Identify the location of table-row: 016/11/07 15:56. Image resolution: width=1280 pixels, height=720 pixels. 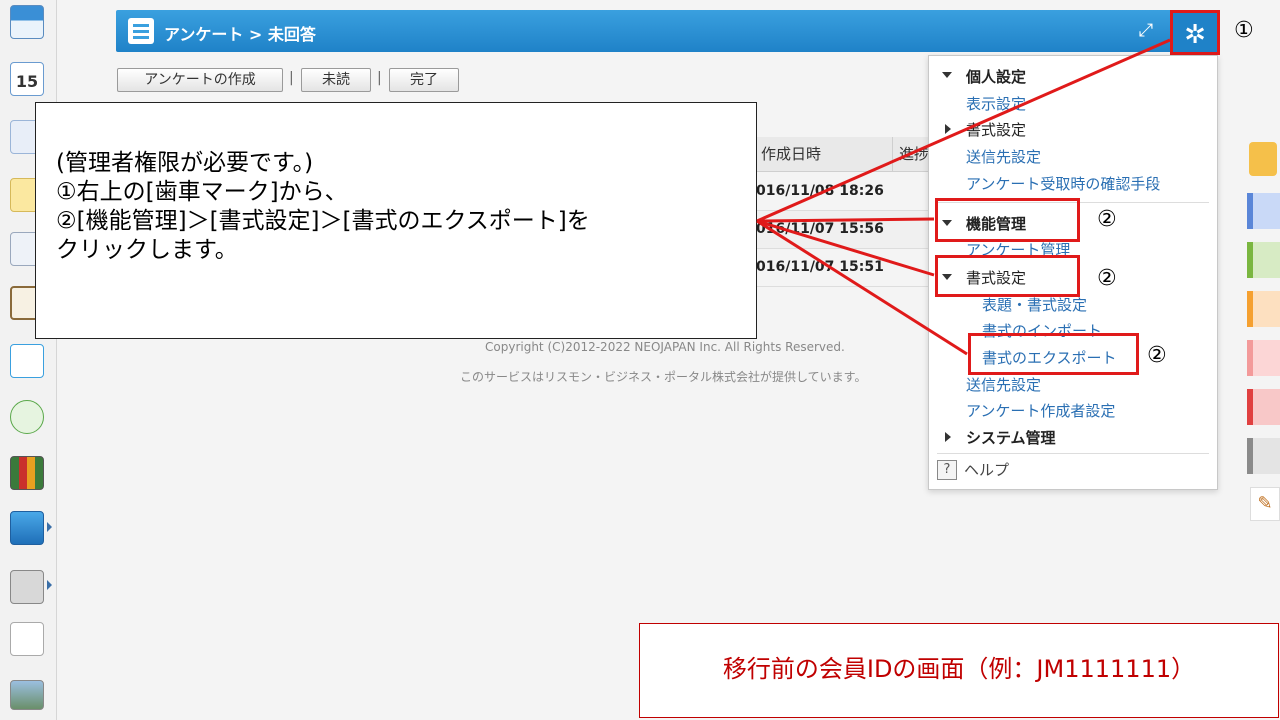
(846, 230).